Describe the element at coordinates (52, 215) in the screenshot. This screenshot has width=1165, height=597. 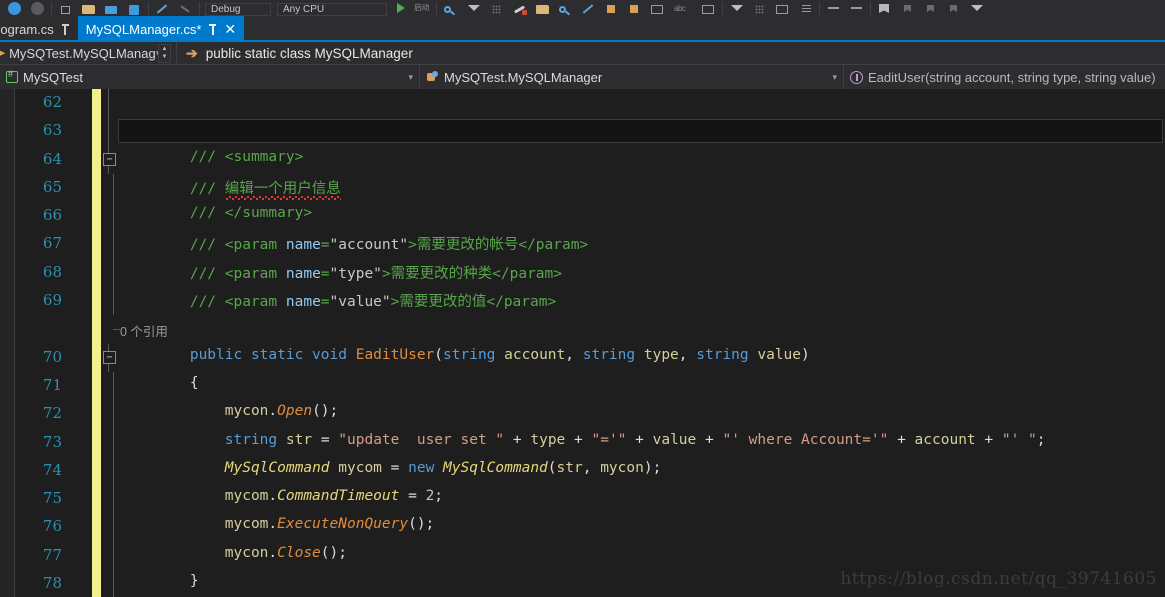
I see `line-number: 66` at that location.